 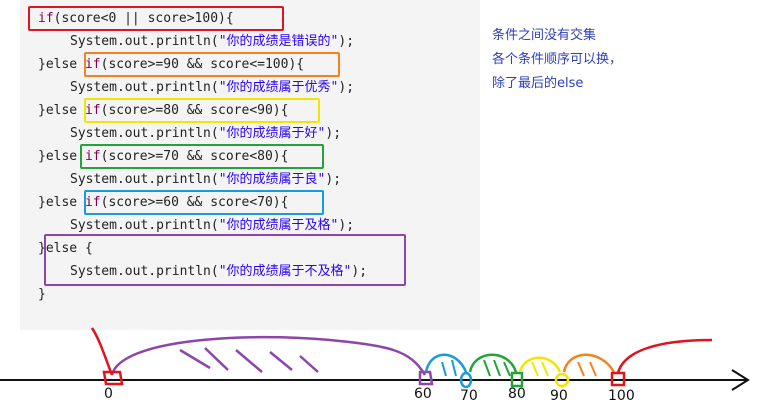 What do you see at coordinates (102, 351) in the screenshot?
I see `red-left-segment` at bounding box center [102, 351].